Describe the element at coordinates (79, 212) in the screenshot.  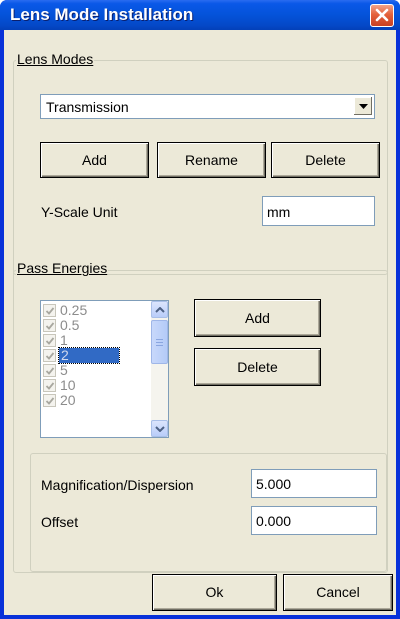
I see `yscale-unit-label: Y-Scale Unit` at that location.